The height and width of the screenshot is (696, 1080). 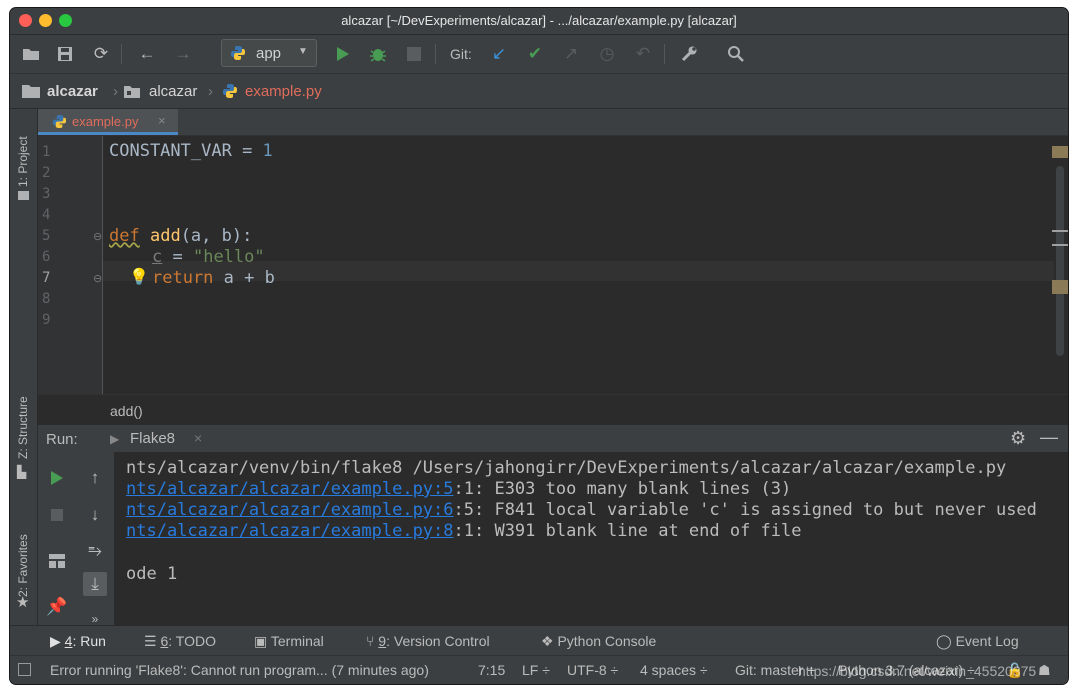 I want to click on code-line-1: CONSTANT_VAR = 1, so click(x=191, y=151).